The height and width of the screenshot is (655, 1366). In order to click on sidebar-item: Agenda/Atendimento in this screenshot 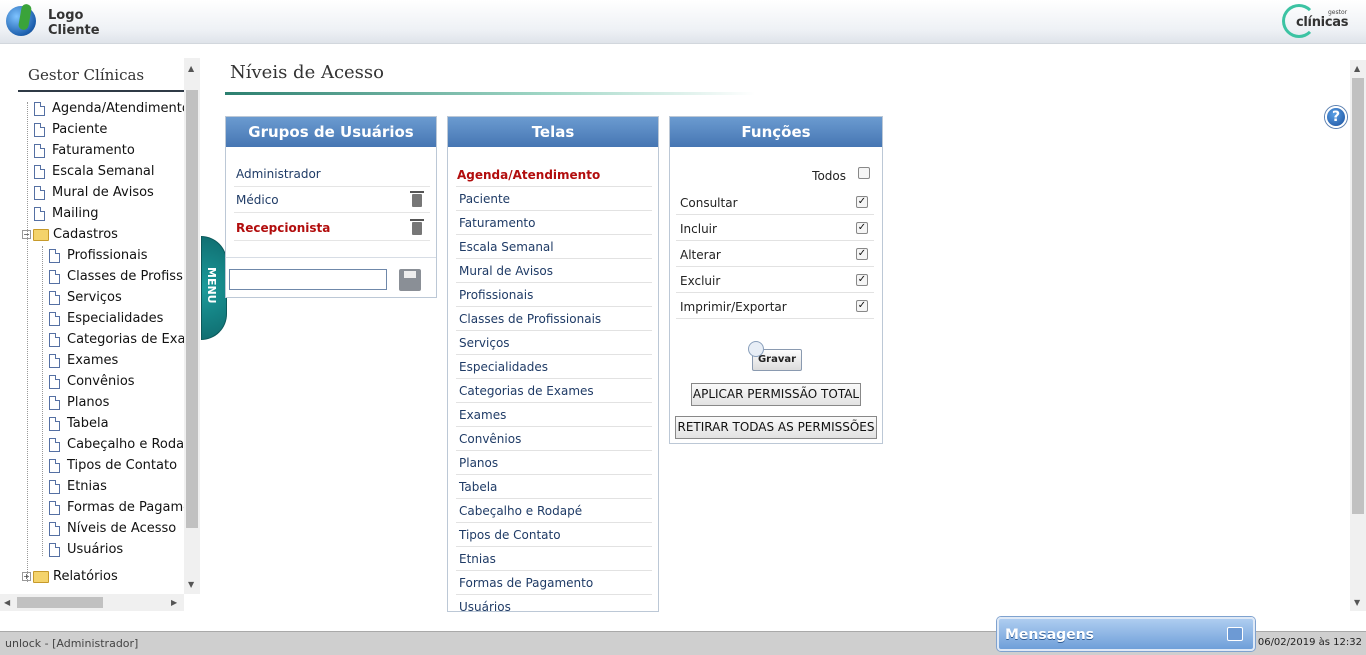, I will do `click(109, 108)`.